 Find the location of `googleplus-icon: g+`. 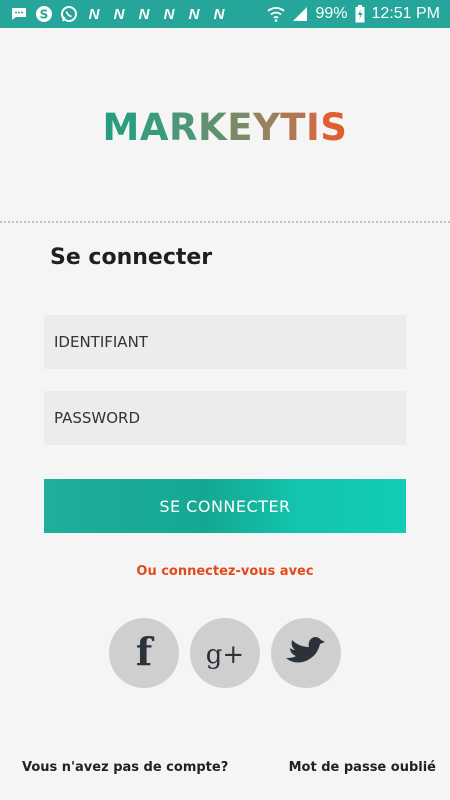

googleplus-icon: g+ is located at coordinates (225, 655).